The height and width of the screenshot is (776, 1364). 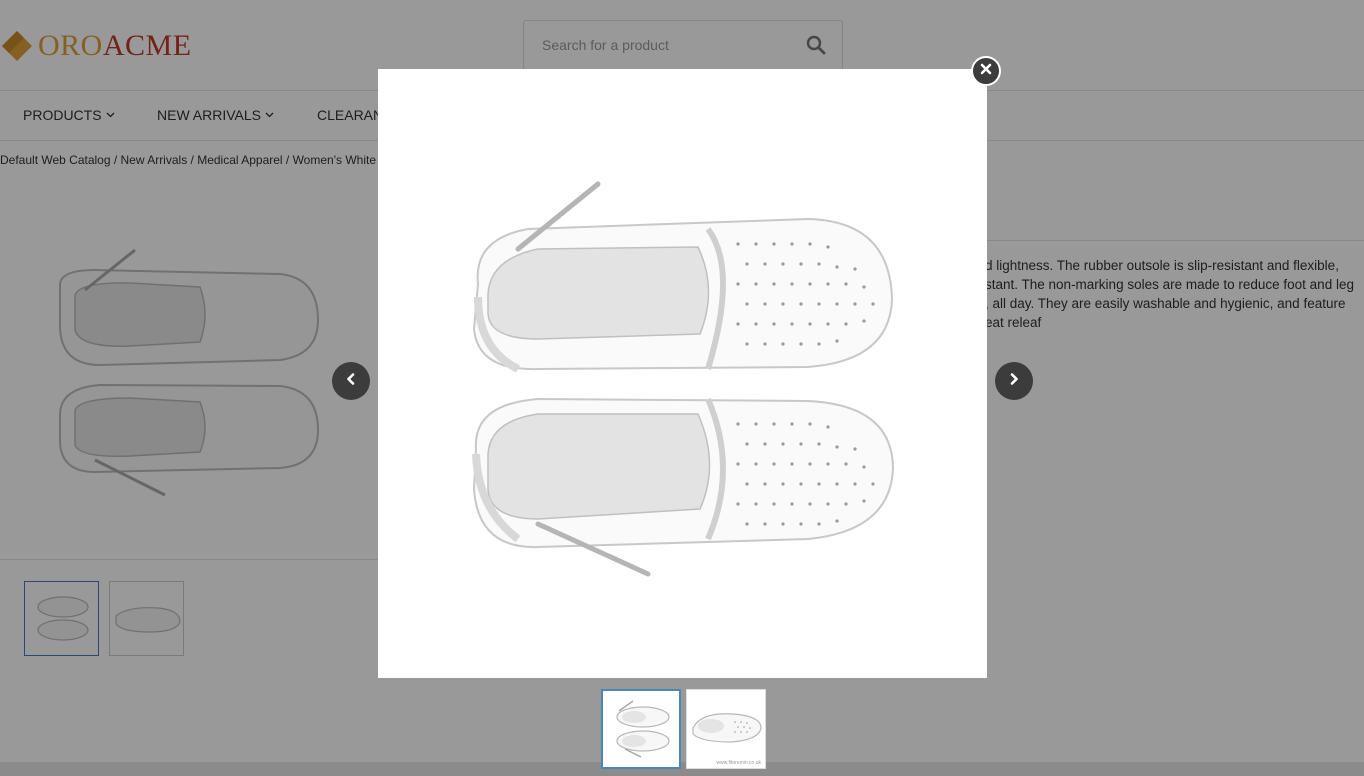 I want to click on thumbnail-watermark: www.fitoremin.co.uk, so click(x=738, y=763).